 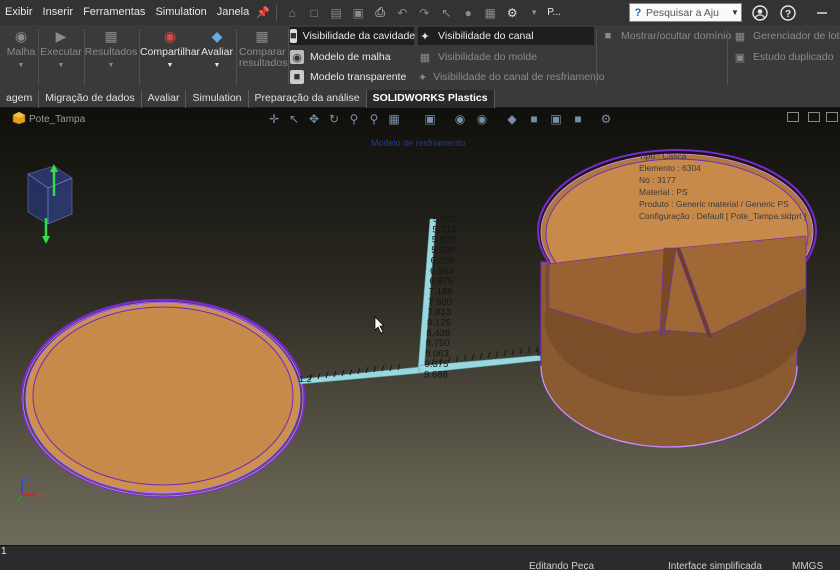 I want to click on channel-visibility-label: Visibilidade do canal, so click(x=486, y=36).